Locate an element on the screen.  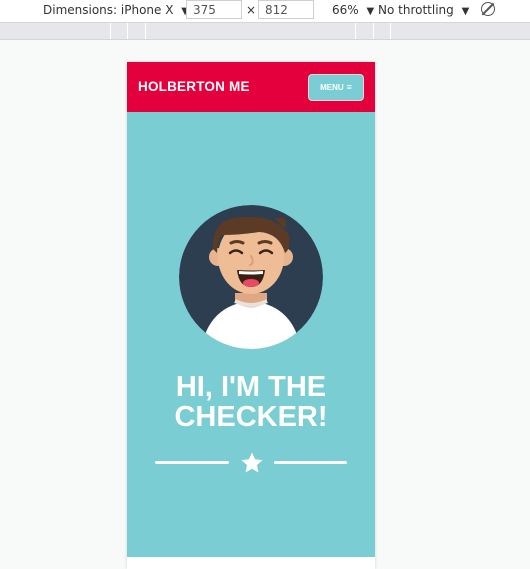
throttling-select: No throttling ▼ is located at coordinates (423, 10).